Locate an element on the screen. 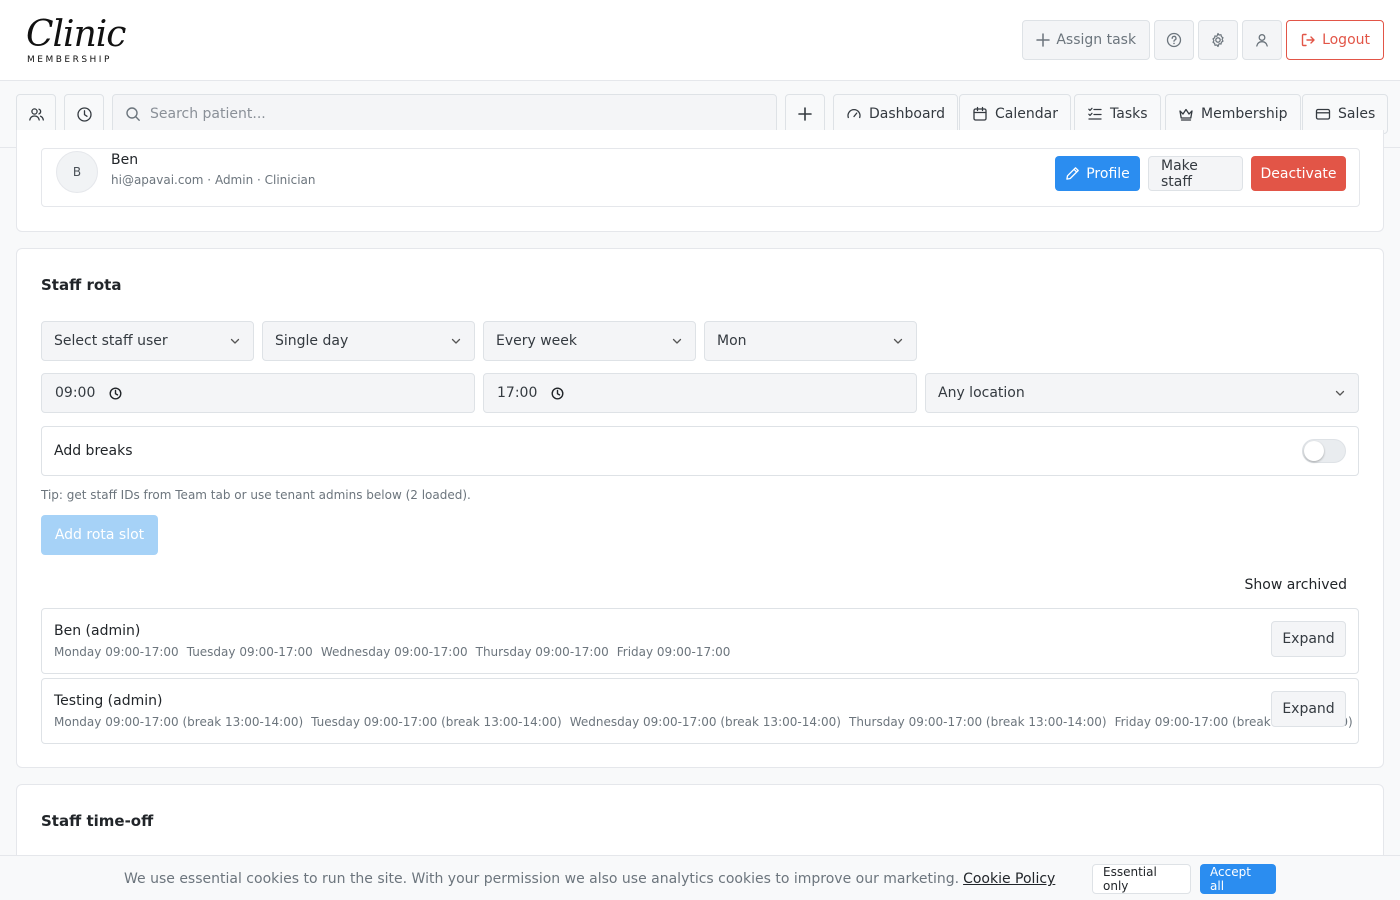 The width and height of the screenshot is (1400, 900). settings-button is located at coordinates (1218, 40).